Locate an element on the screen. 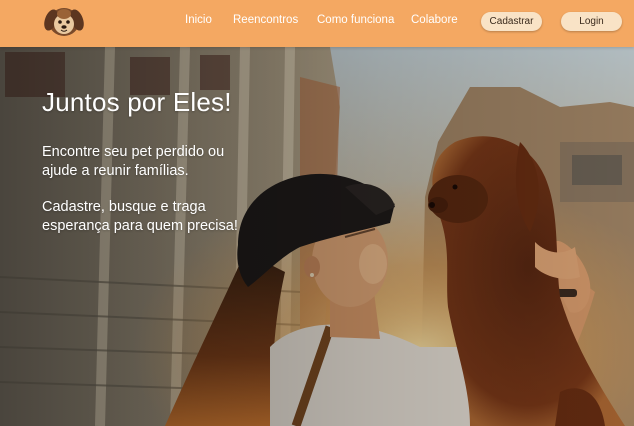 Image resolution: width=634 pixels, height=426 pixels. register-button: Cadastrar is located at coordinates (511, 21).